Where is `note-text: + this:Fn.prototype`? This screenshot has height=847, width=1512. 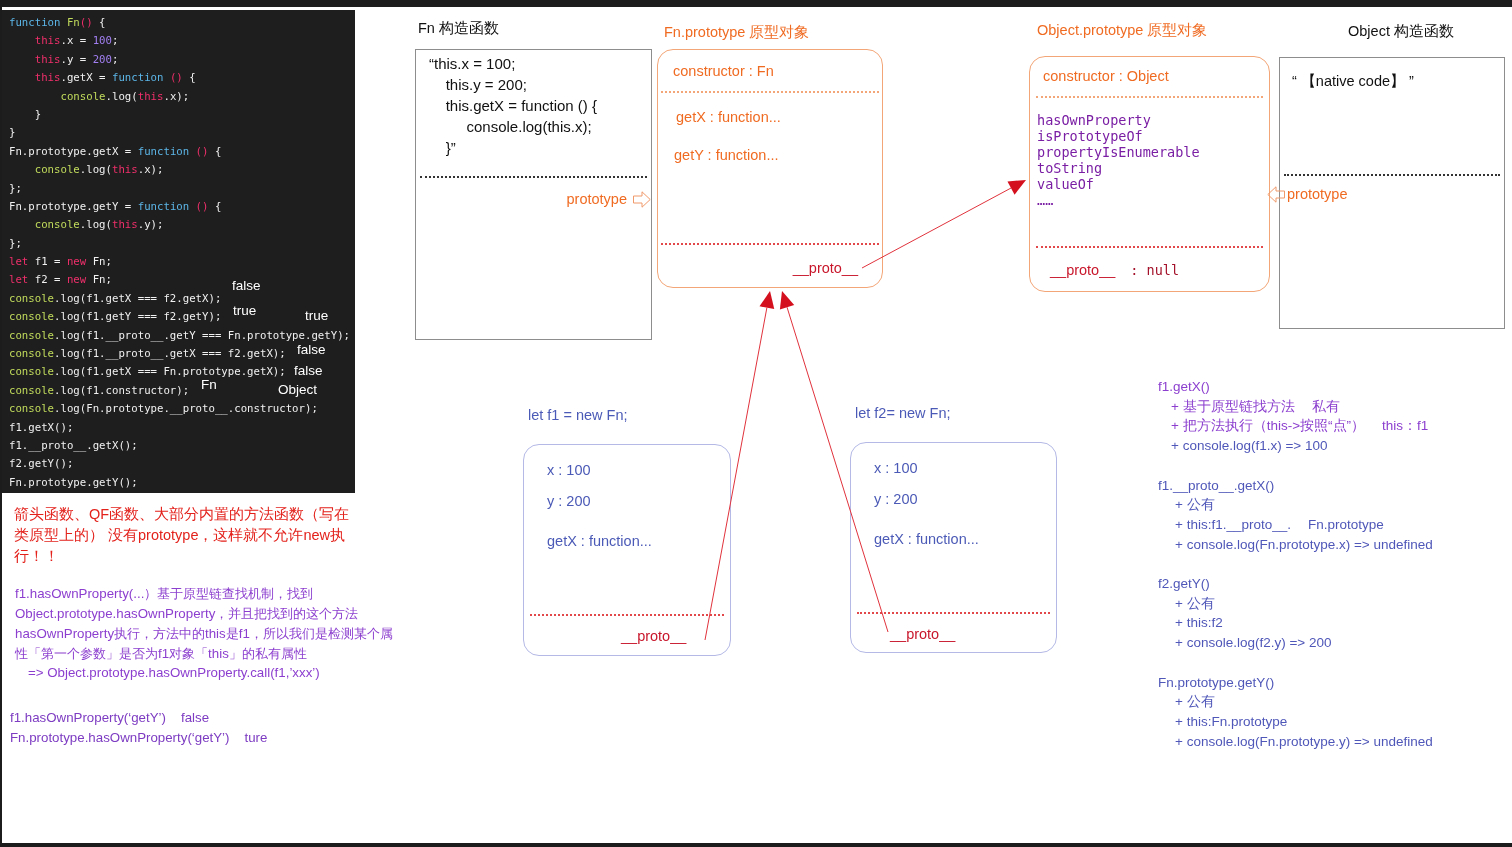
note-text: + this:Fn.prototype is located at coordinates (1231, 721).